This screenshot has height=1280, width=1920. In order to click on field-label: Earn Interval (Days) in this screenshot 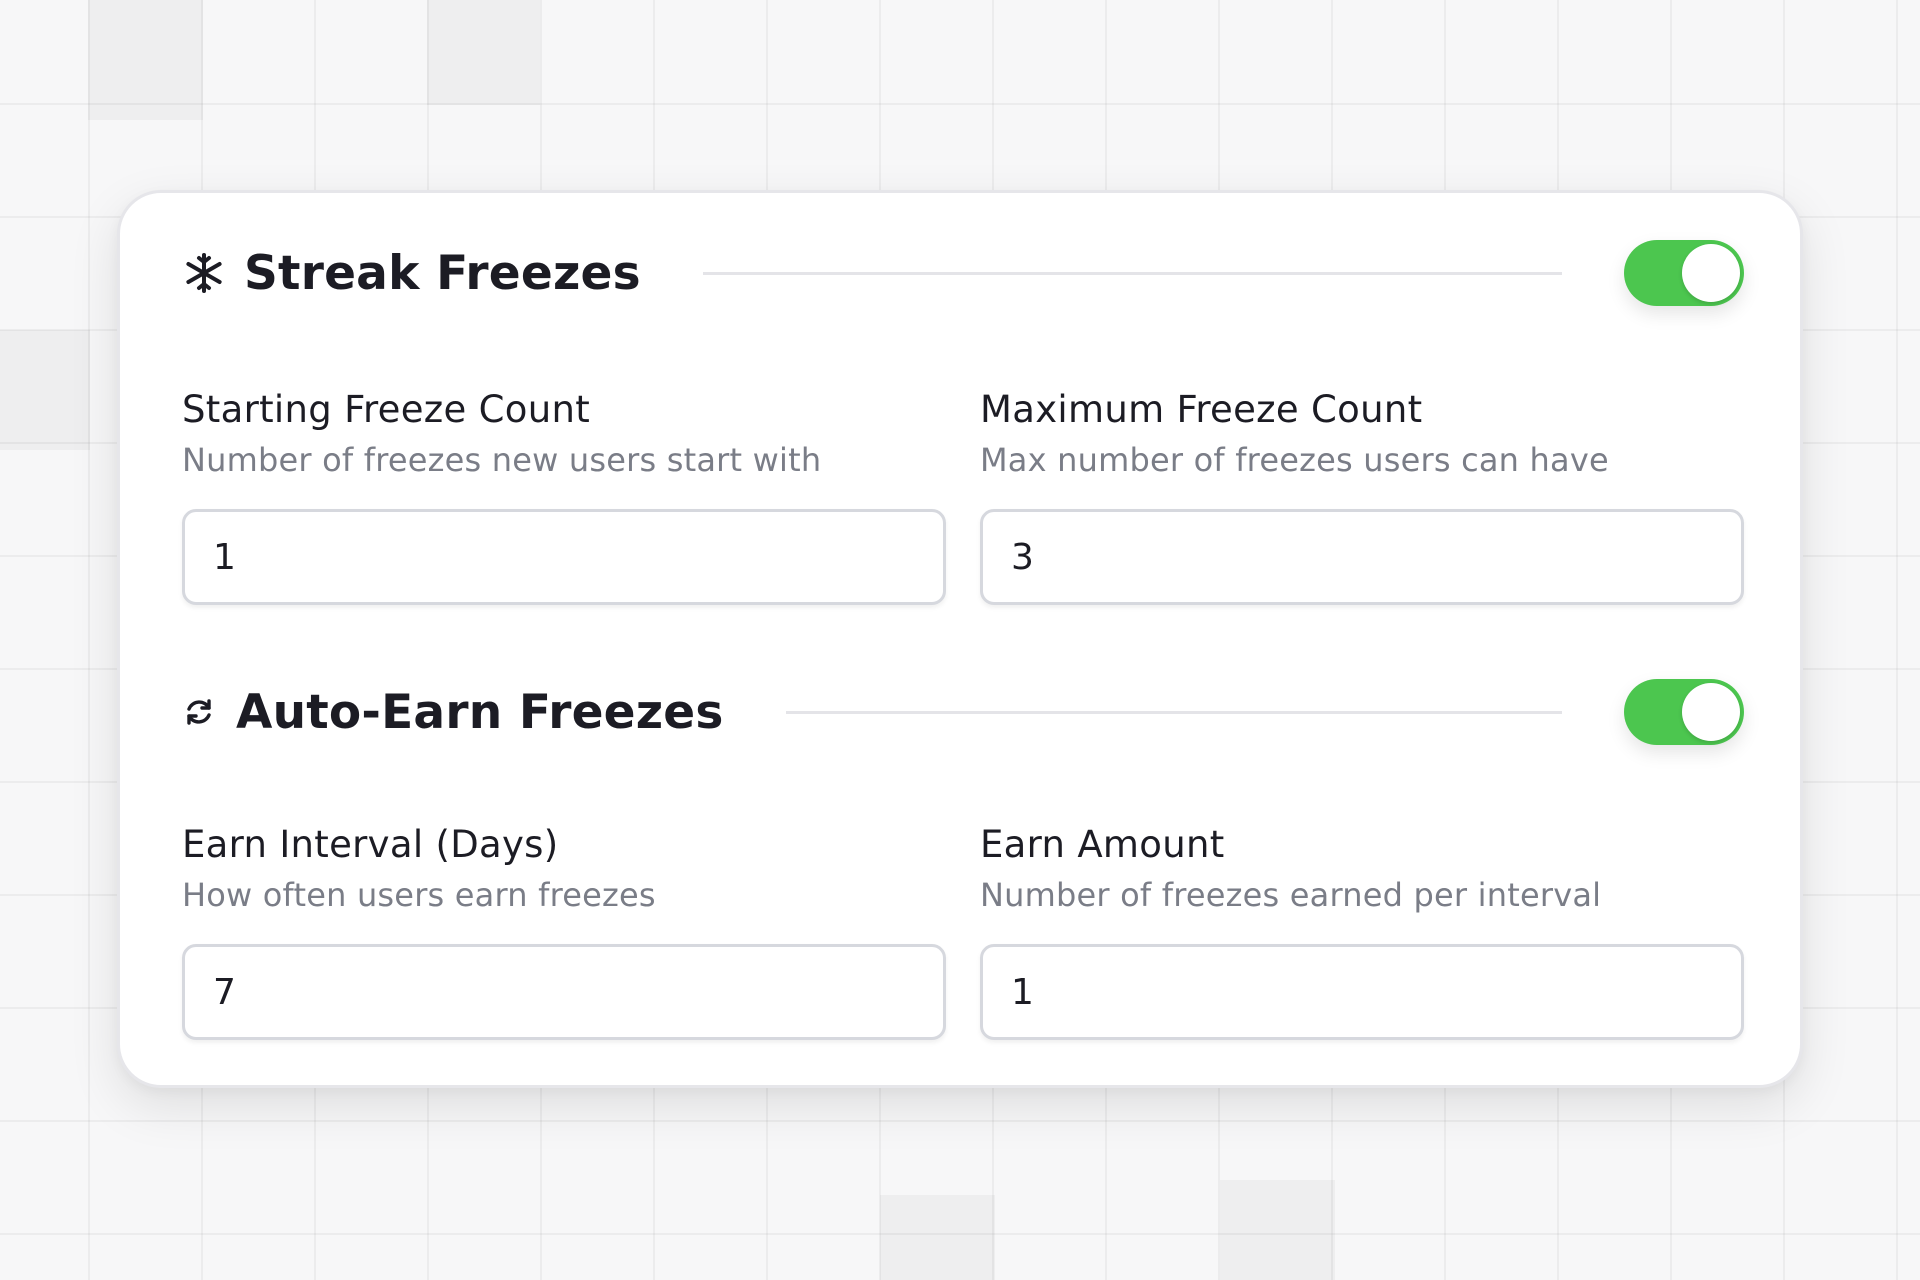, I will do `click(370, 844)`.